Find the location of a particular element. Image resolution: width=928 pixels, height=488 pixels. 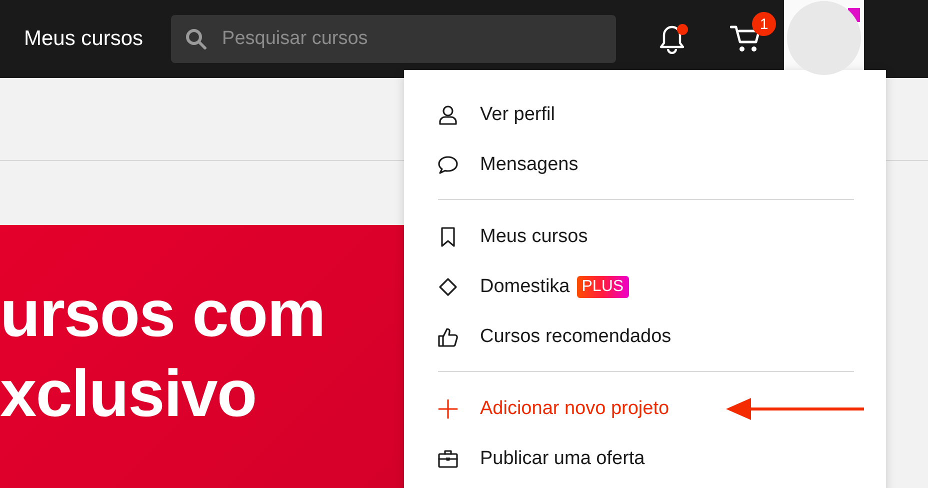

menu-item: Cursos recomendados is located at coordinates (646, 337).